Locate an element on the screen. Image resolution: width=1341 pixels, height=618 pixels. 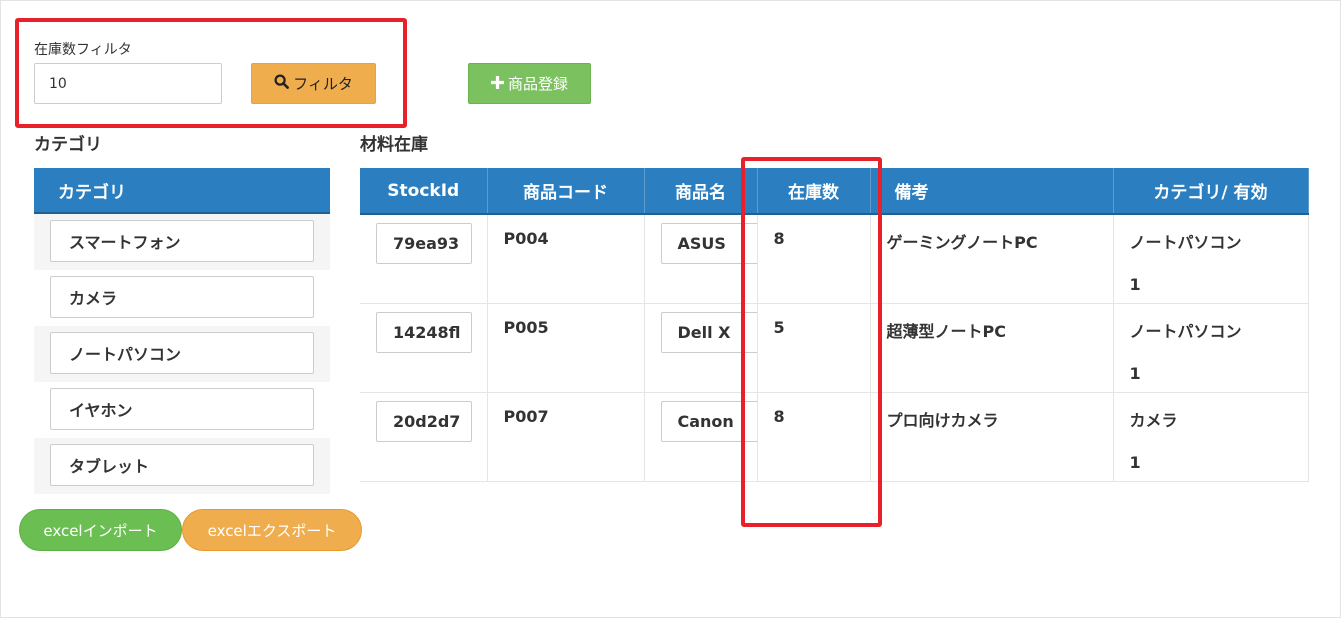
stock-id-button: 20d2d7 is located at coordinates (424, 421).